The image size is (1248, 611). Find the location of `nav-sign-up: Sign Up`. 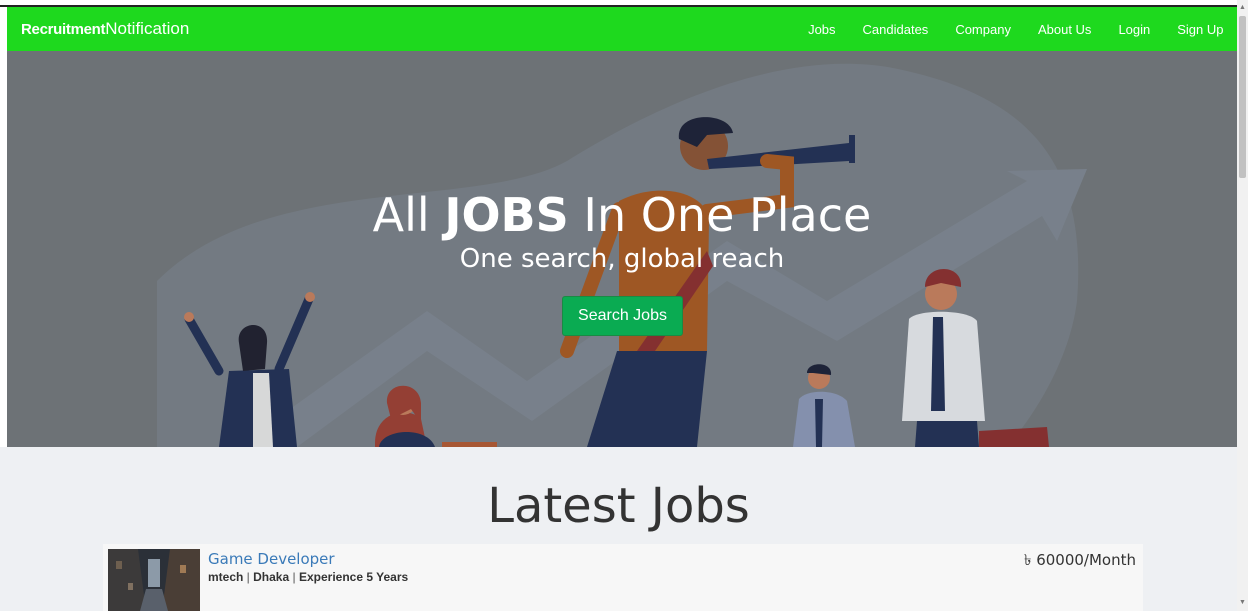

nav-sign-up: Sign Up is located at coordinates (1200, 29).